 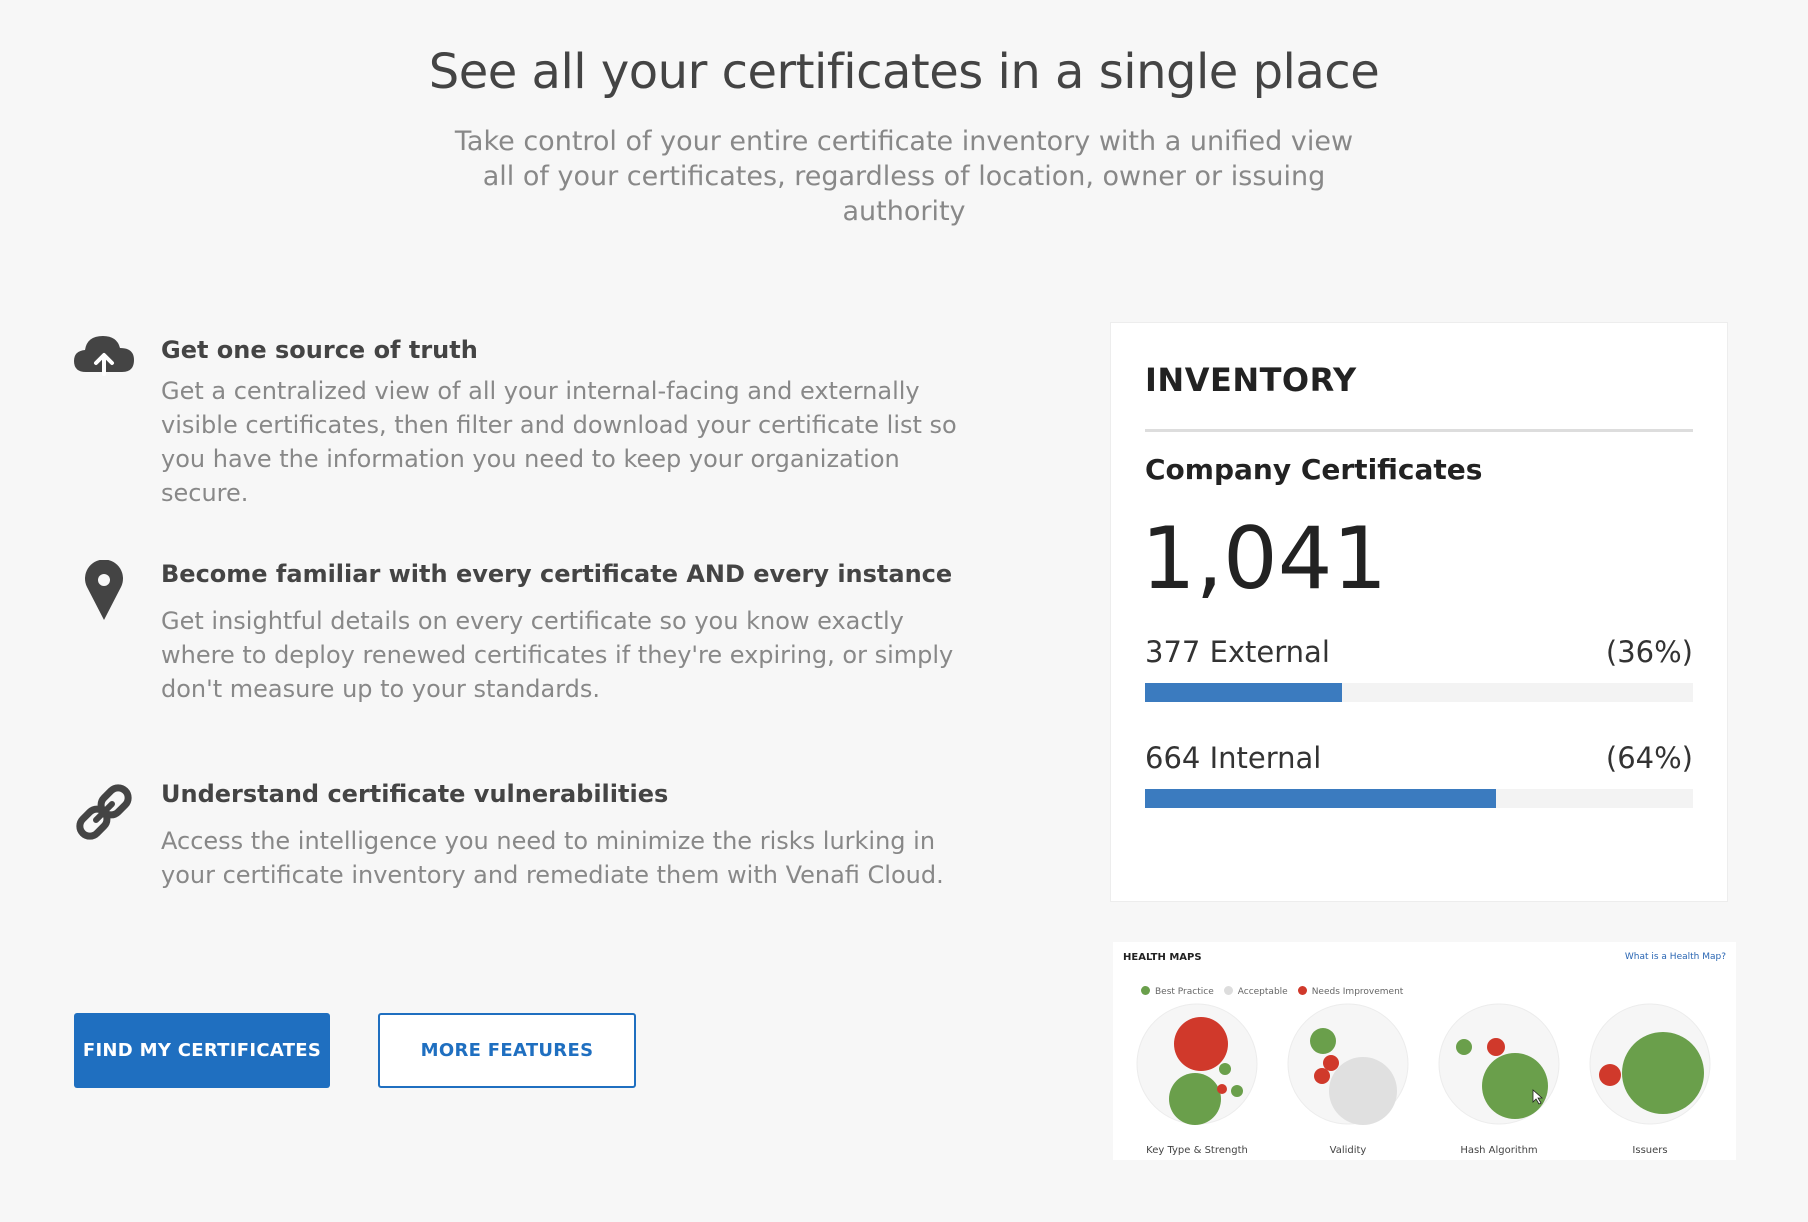 What do you see at coordinates (1419, 776) in the screenshot?
I see `internal-row: 664 Internal (64%)` at bounding box center [1419, 776].